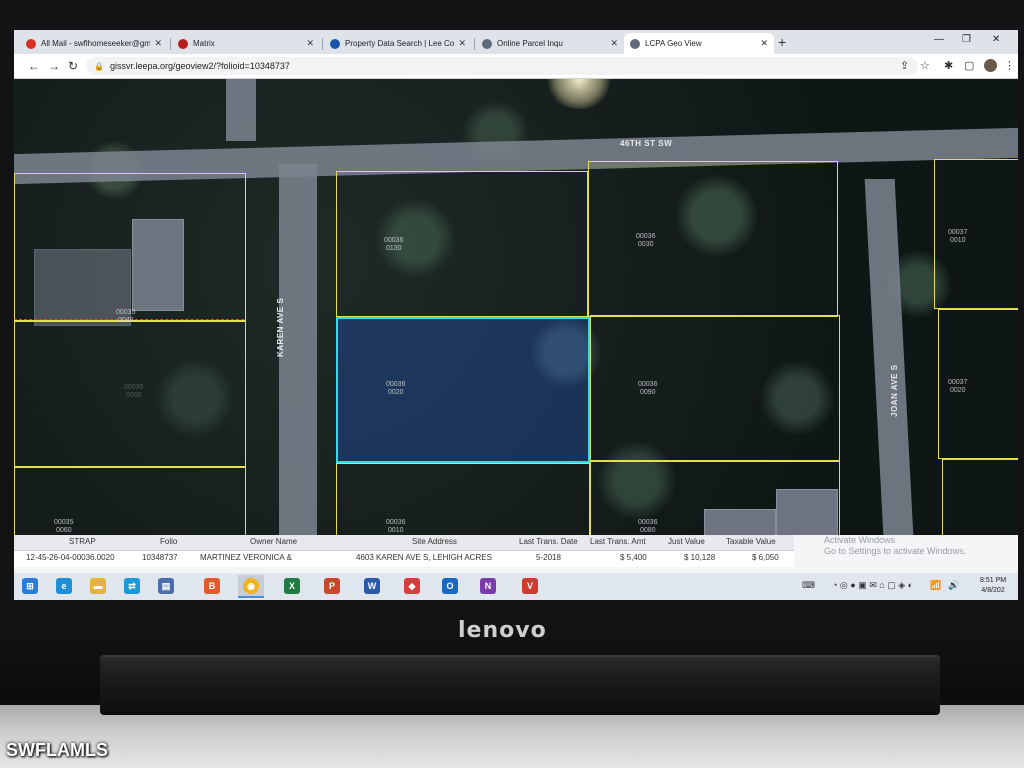 The height and width of the screenshot is (768, 1024). Describe the element at coordinates (993, 586) in the screenshot. I see `system-clock: 8:51 PM 4/8/202` at that location.